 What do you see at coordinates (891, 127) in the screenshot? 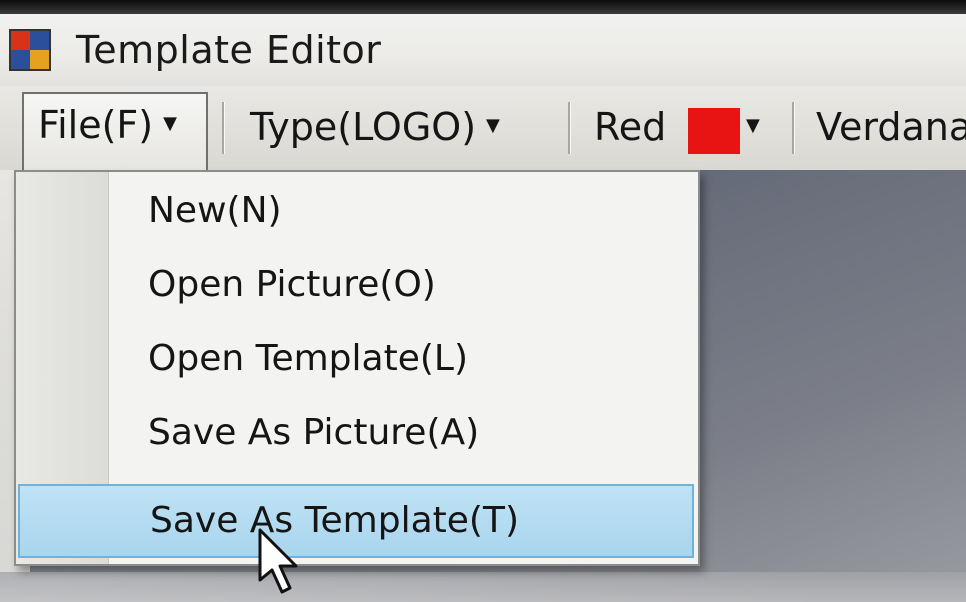
I see `font-dropdown: Verdana` at bounding box center [891, 127].